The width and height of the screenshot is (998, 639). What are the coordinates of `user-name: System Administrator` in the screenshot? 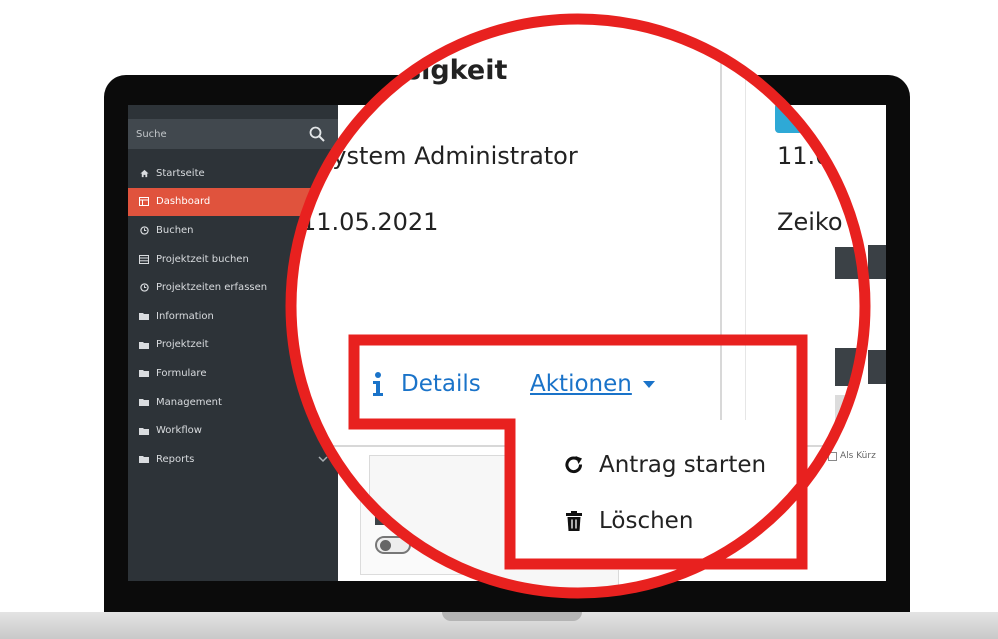 It's located at (447, 156).